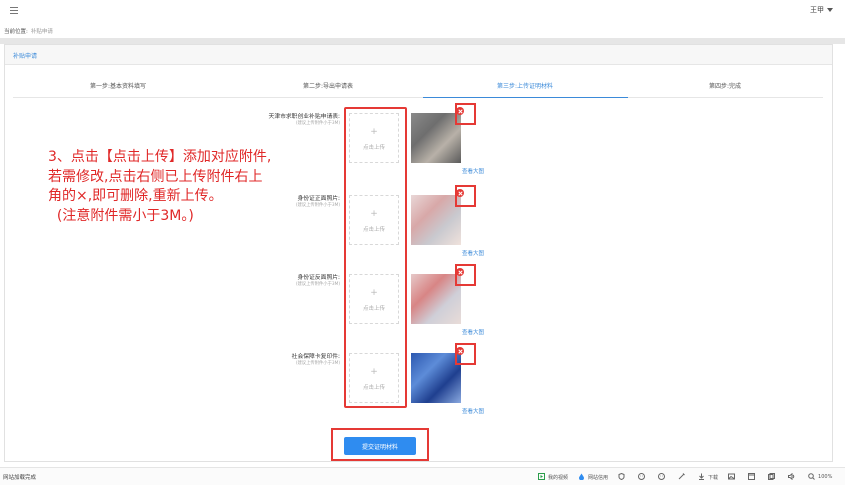 Image resolution: width=845 pixels, height=485 pixels. I want to click on submit-materials-button: 提交证明材料, so click(380, 446).